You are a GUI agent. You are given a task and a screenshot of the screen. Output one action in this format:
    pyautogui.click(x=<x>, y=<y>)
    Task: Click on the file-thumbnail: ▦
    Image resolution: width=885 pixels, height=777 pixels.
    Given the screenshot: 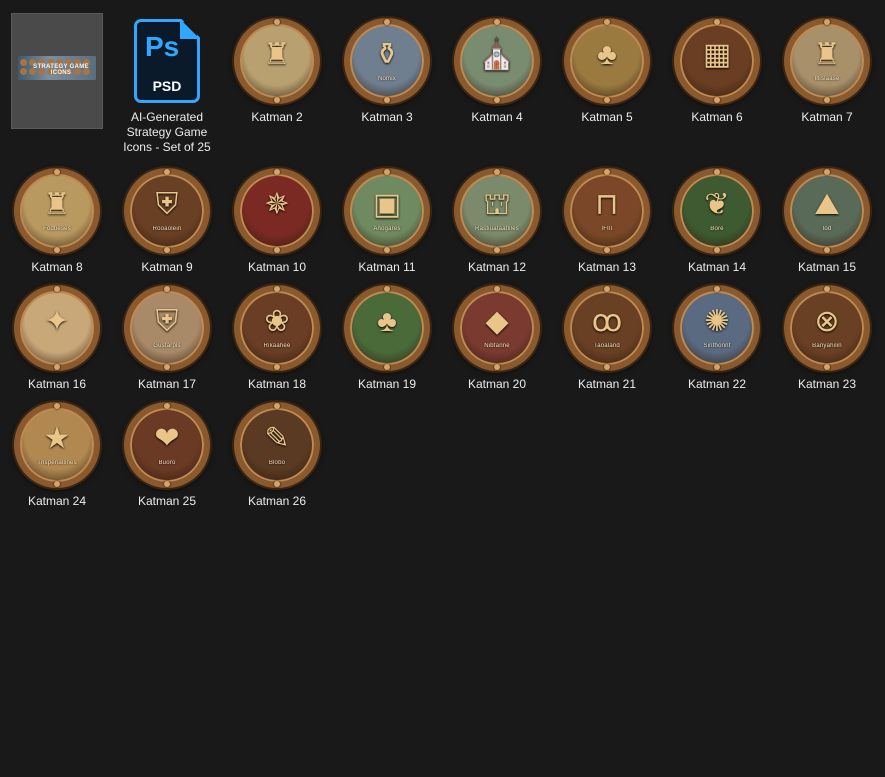 What is the action you would take?
    pyautogui.click(x=717, y=71)
    